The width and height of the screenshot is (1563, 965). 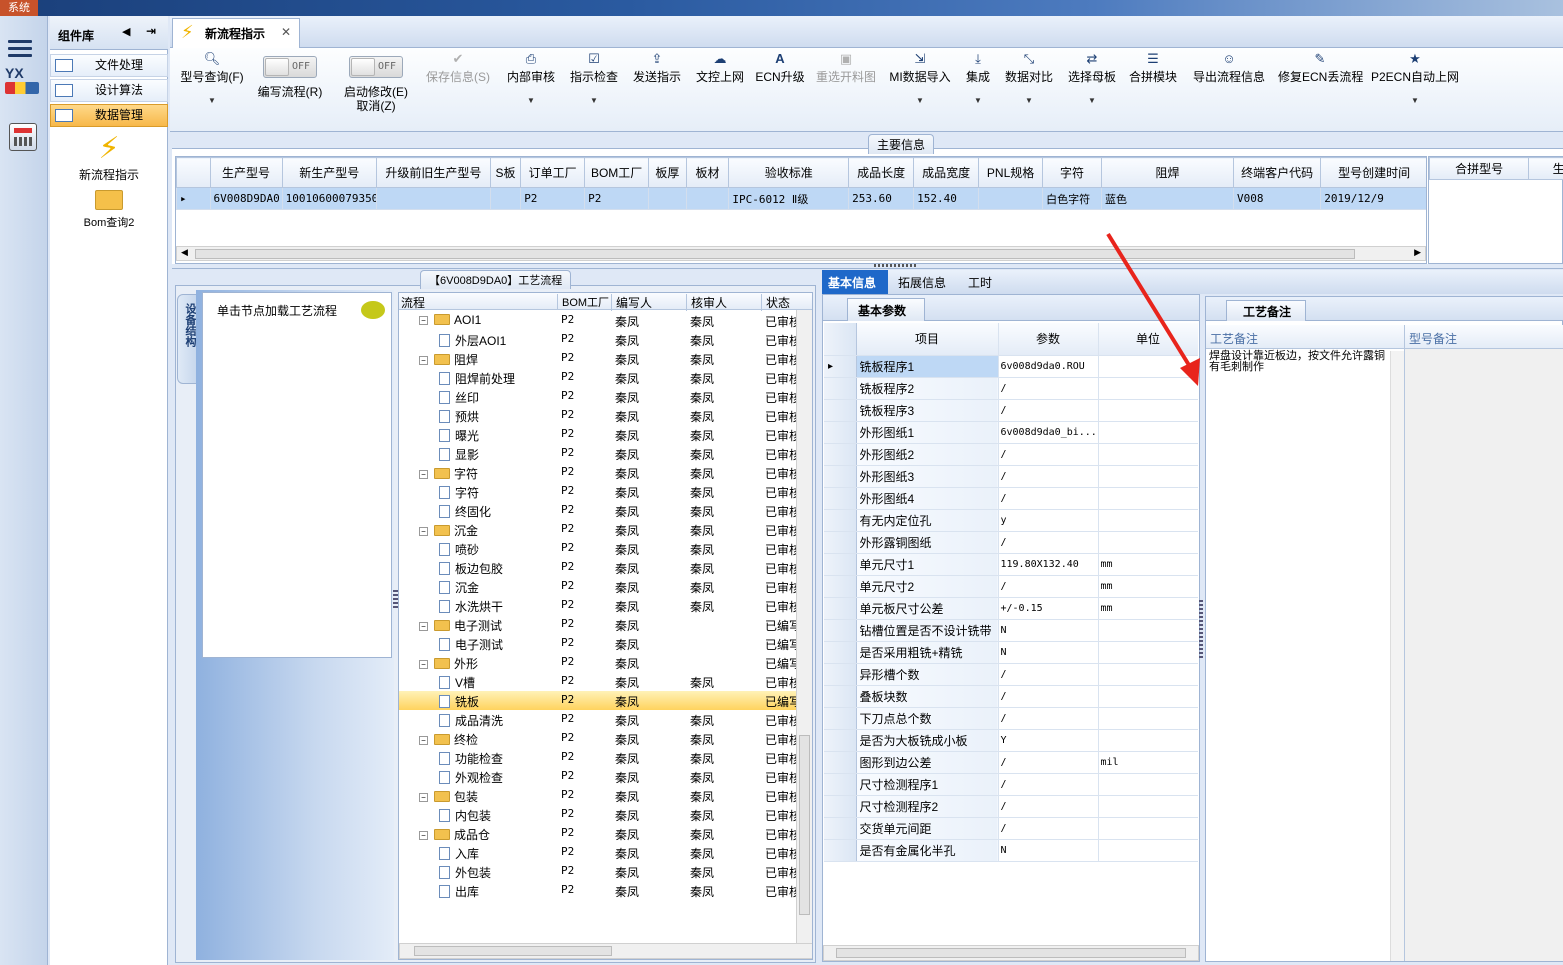 What do you see at coordinates (605, 757) in the screenshot?
I see `tree-leaf-row: 功能检查 P2 秦凤 秦凤 已审核` at bounding box center [605, 757].